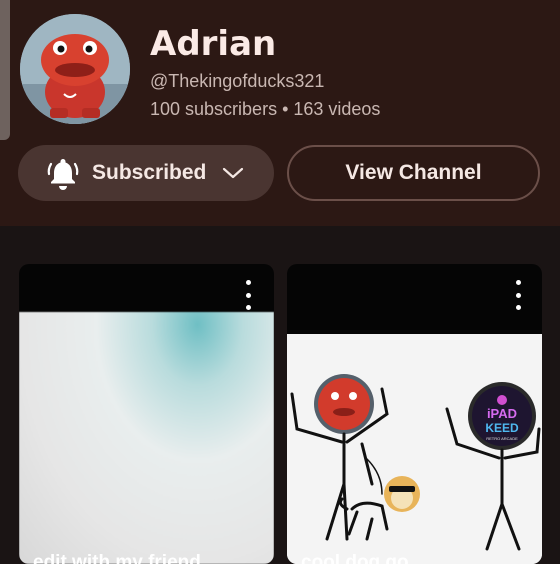  What do you see at coordinates (63, 174) in the screenshot?
I see `bell-icon` at bounding box center [63, 174].